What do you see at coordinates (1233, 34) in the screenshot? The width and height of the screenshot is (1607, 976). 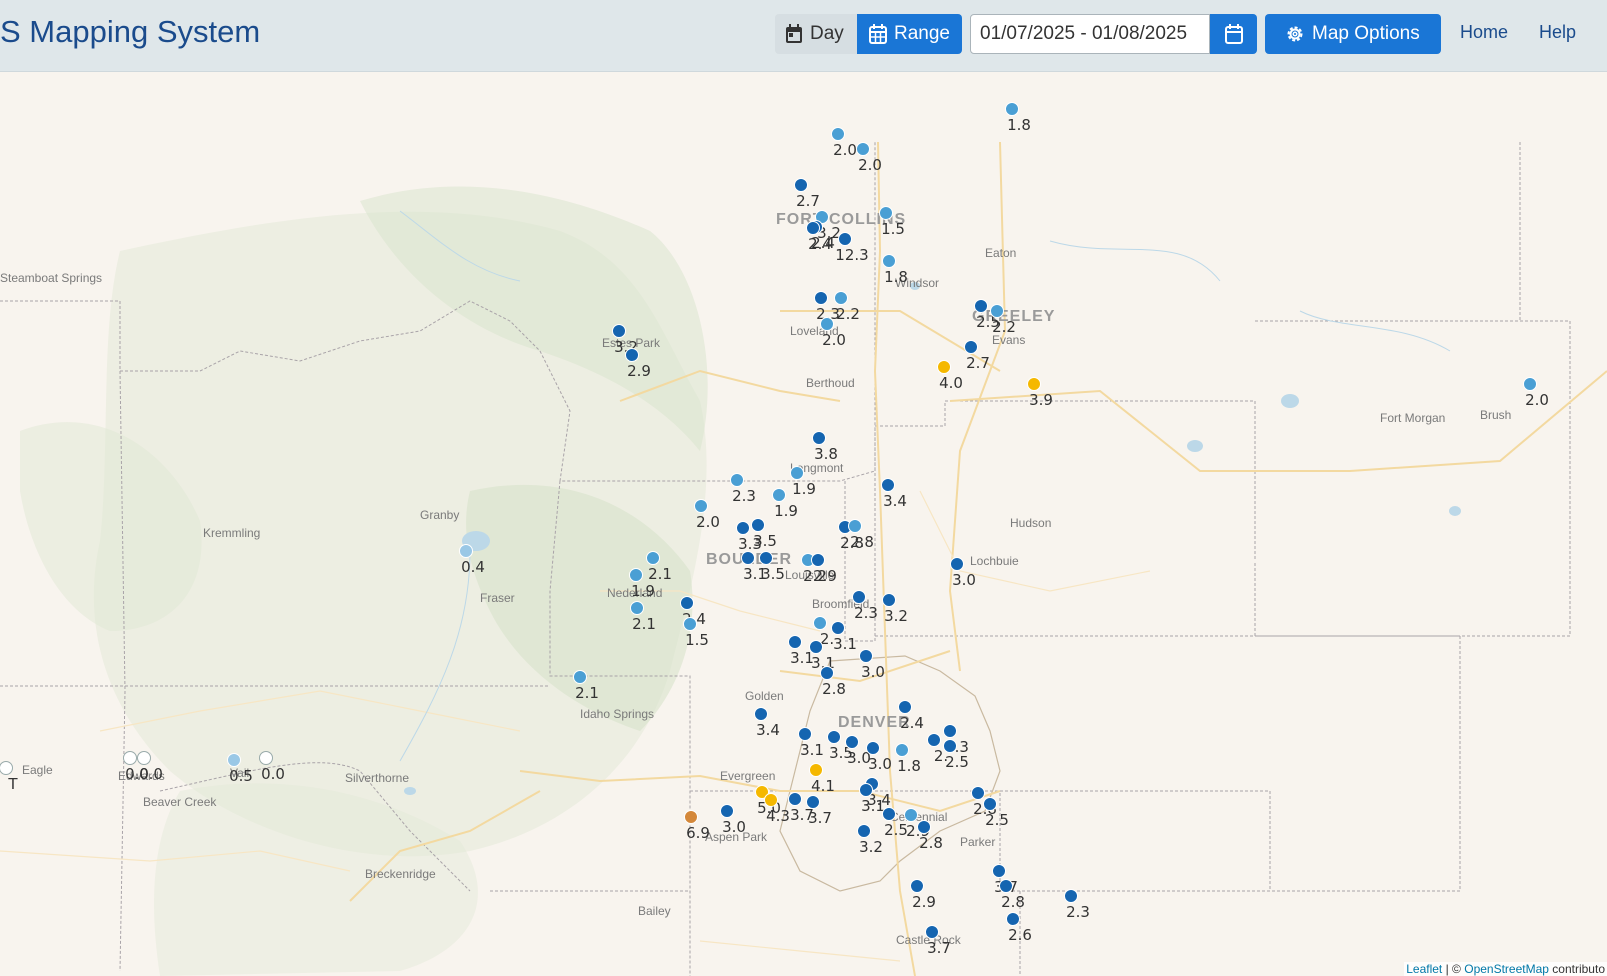 I see `open-calendar-button` at bounding box center [1233, 34].